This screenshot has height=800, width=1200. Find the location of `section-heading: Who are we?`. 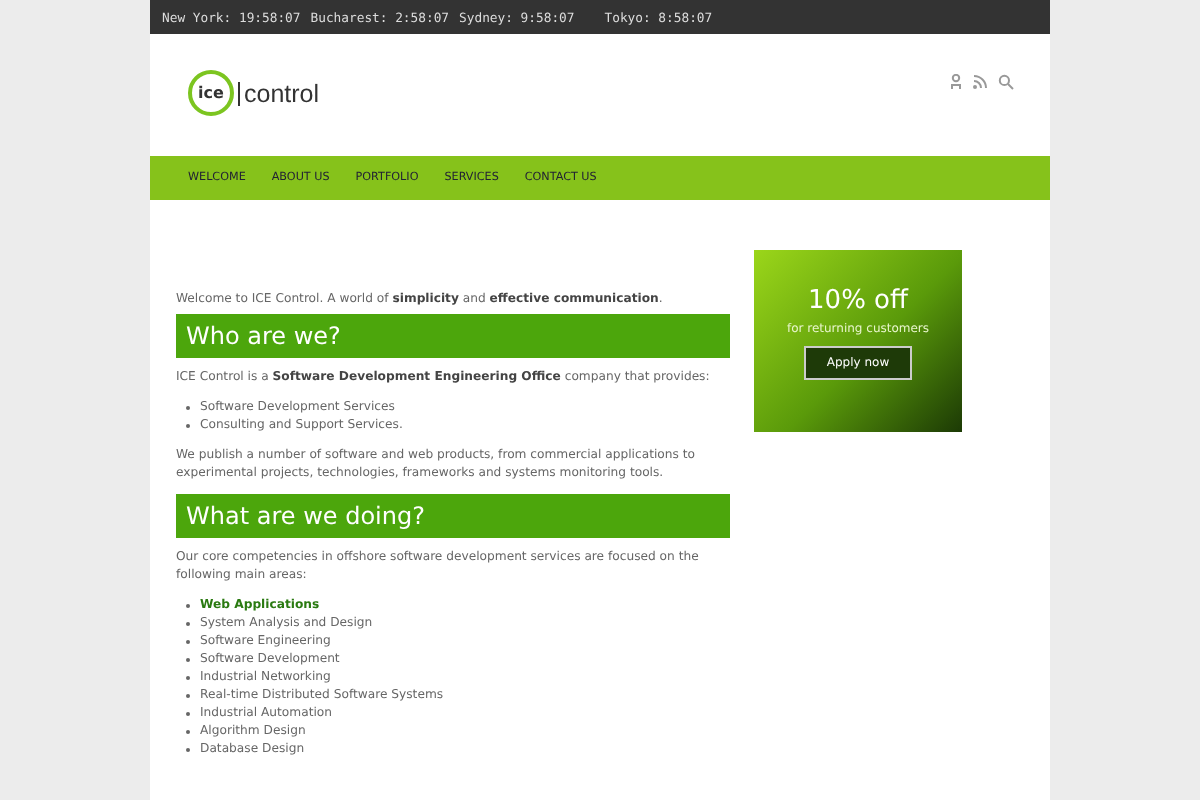

section-heading: Who are we? is located at coordinates (453, 336).